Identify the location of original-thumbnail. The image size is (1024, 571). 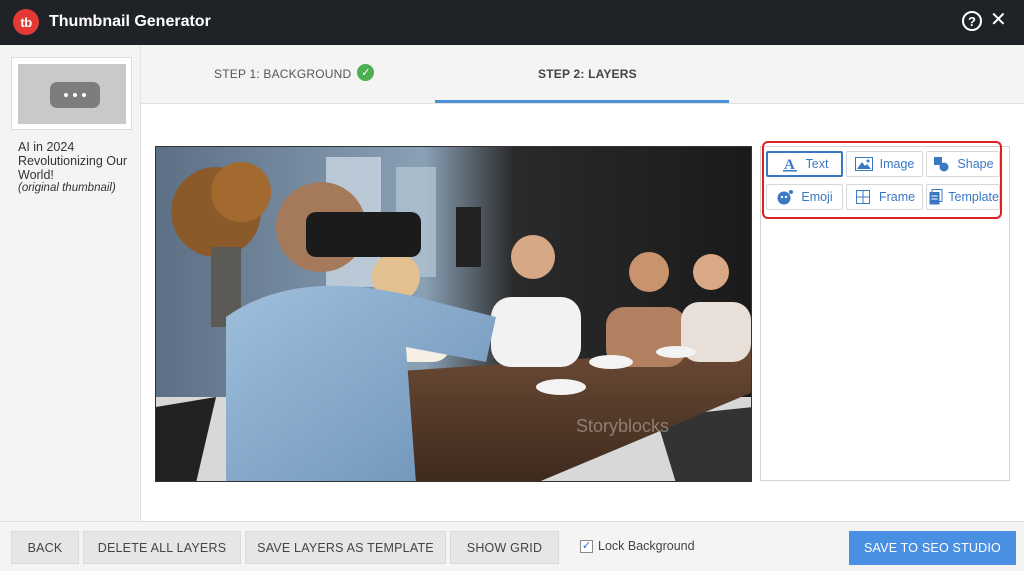
(71, 93).